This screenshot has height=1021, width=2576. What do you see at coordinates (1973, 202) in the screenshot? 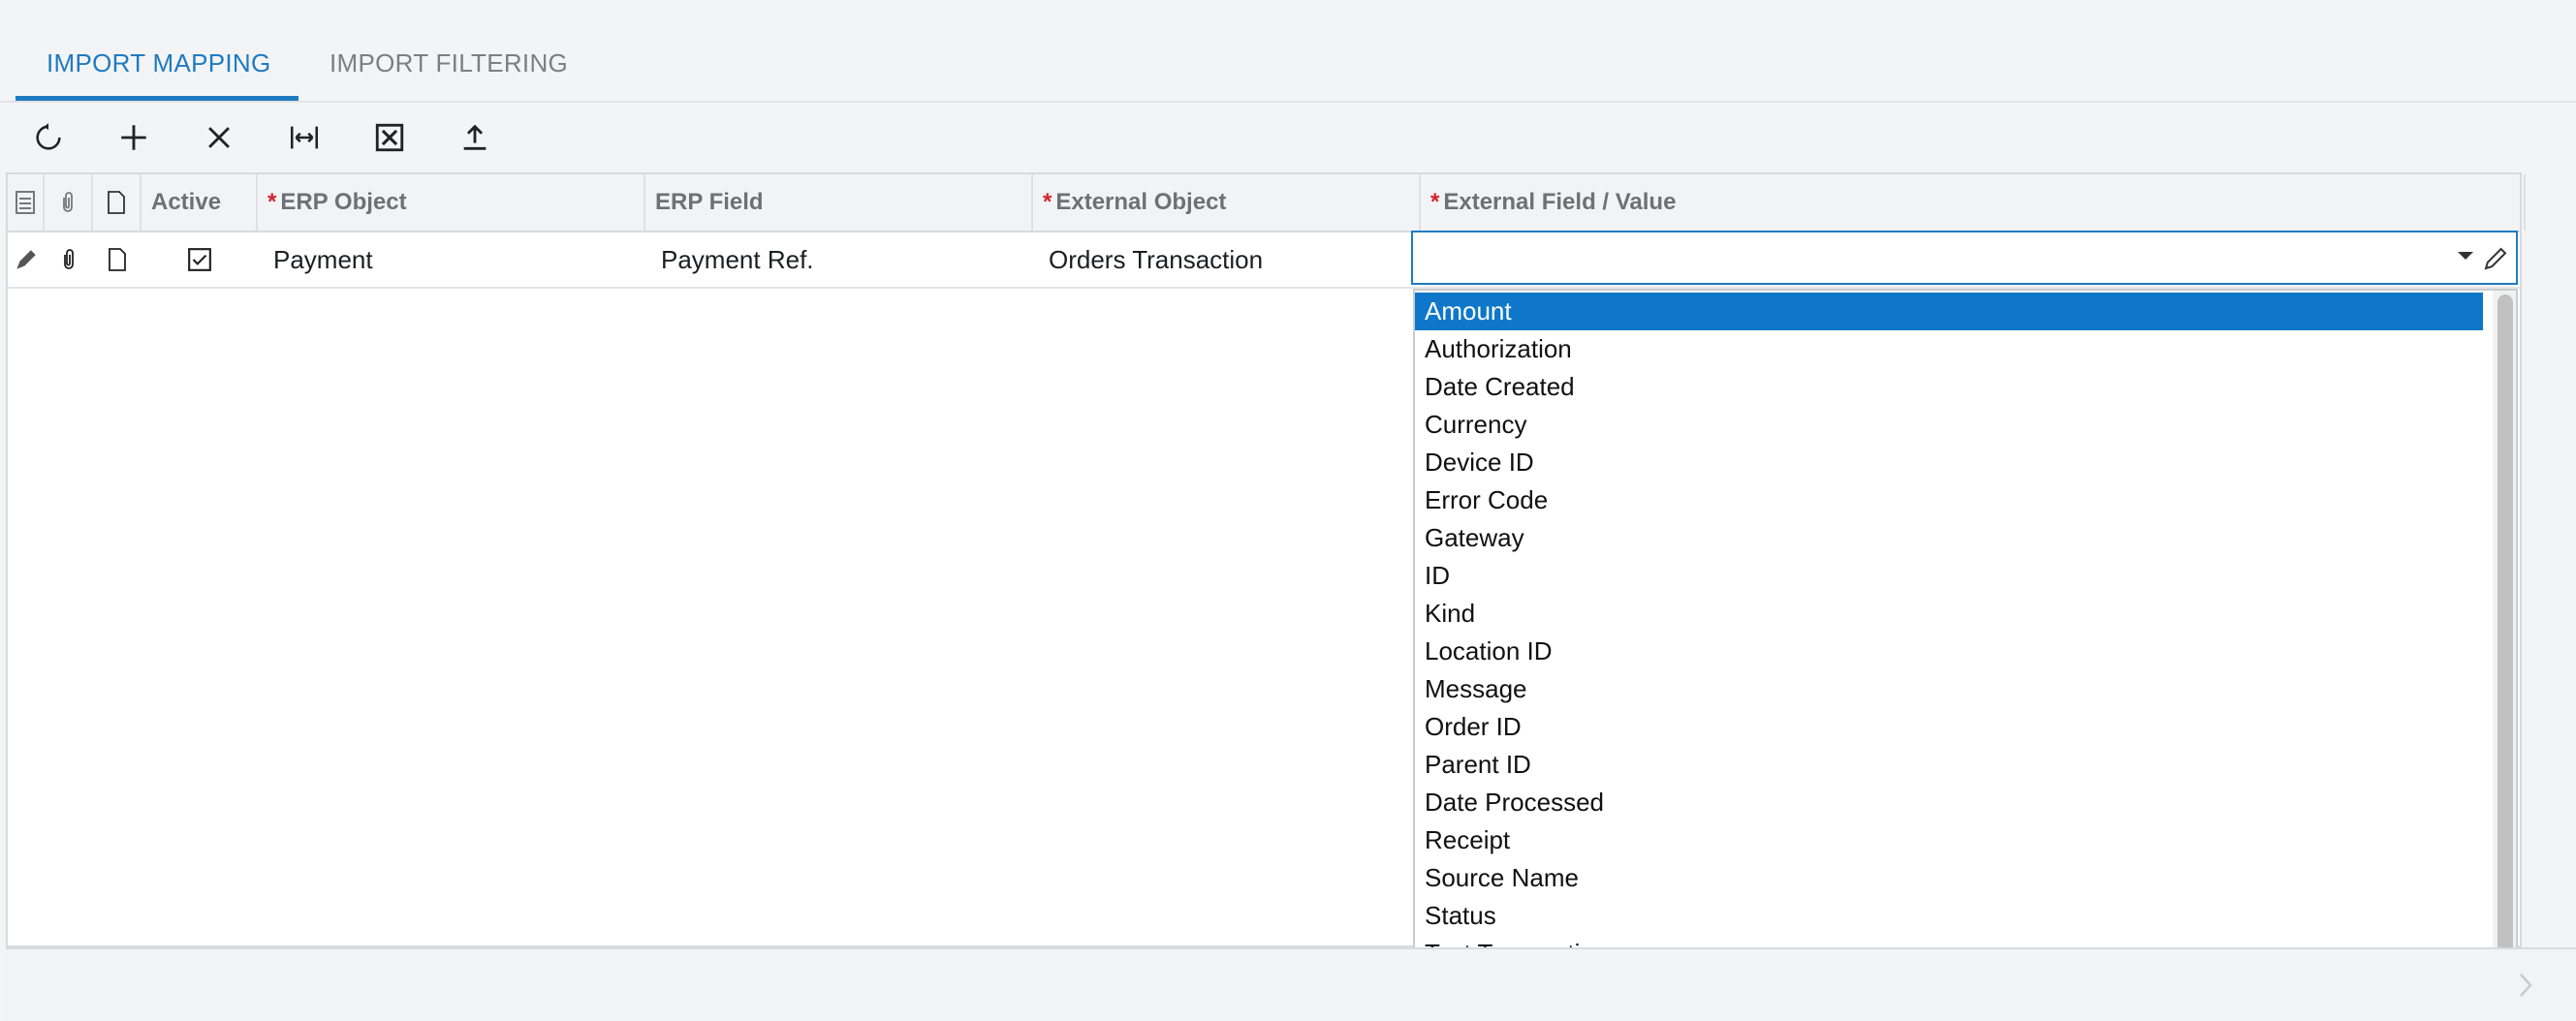
I see `column-header-external-field: * External Field / Value` at bounding box center [1973, 202].